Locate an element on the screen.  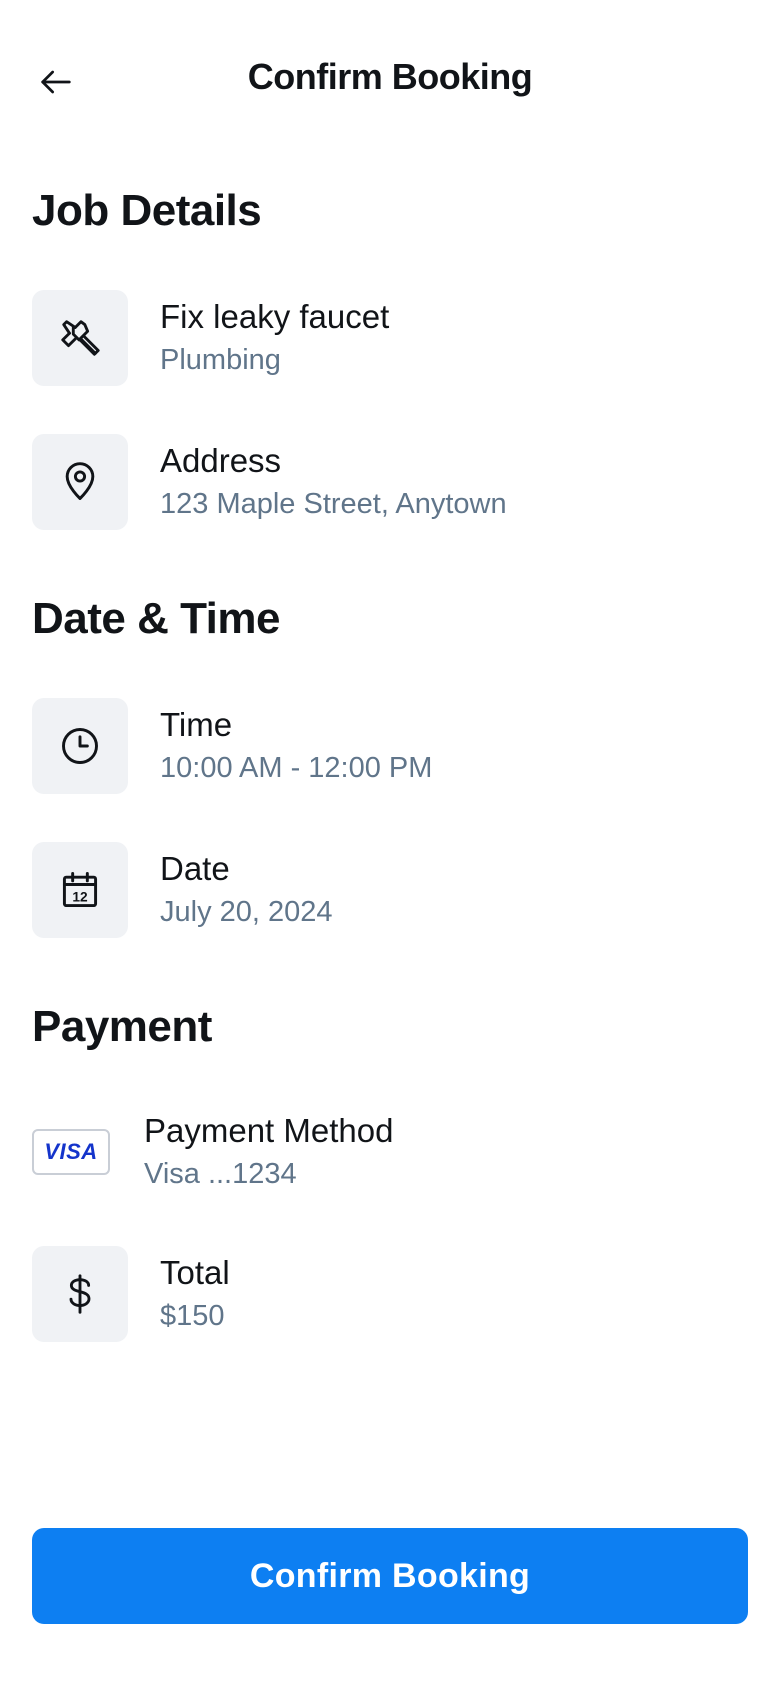
payment-method-label: Payment Method is located at coordinates (269, 1130).